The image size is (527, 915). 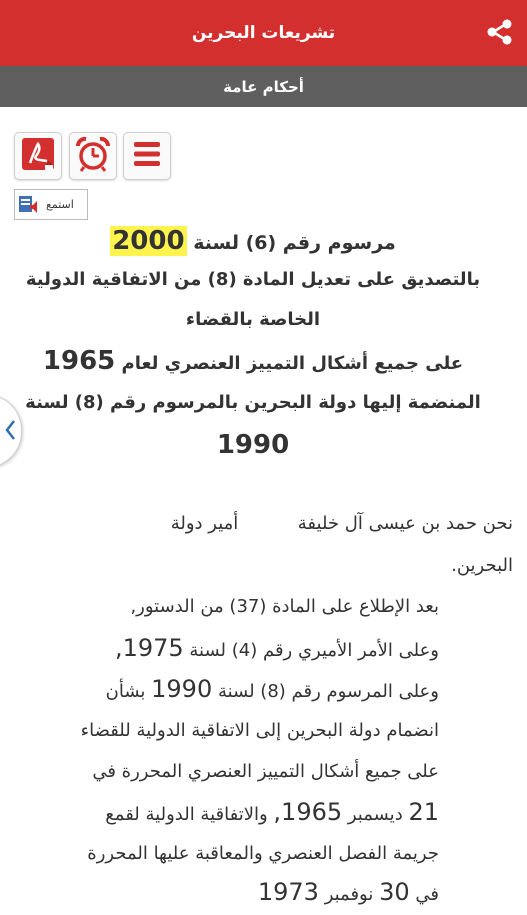 I want to click on highlighted-year: 2000, so click(x=148, y=241).